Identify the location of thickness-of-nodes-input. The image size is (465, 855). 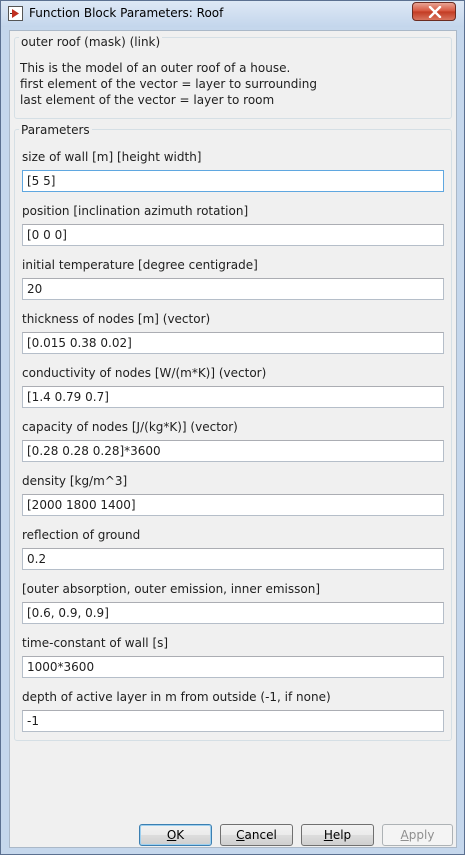
(233, 343).